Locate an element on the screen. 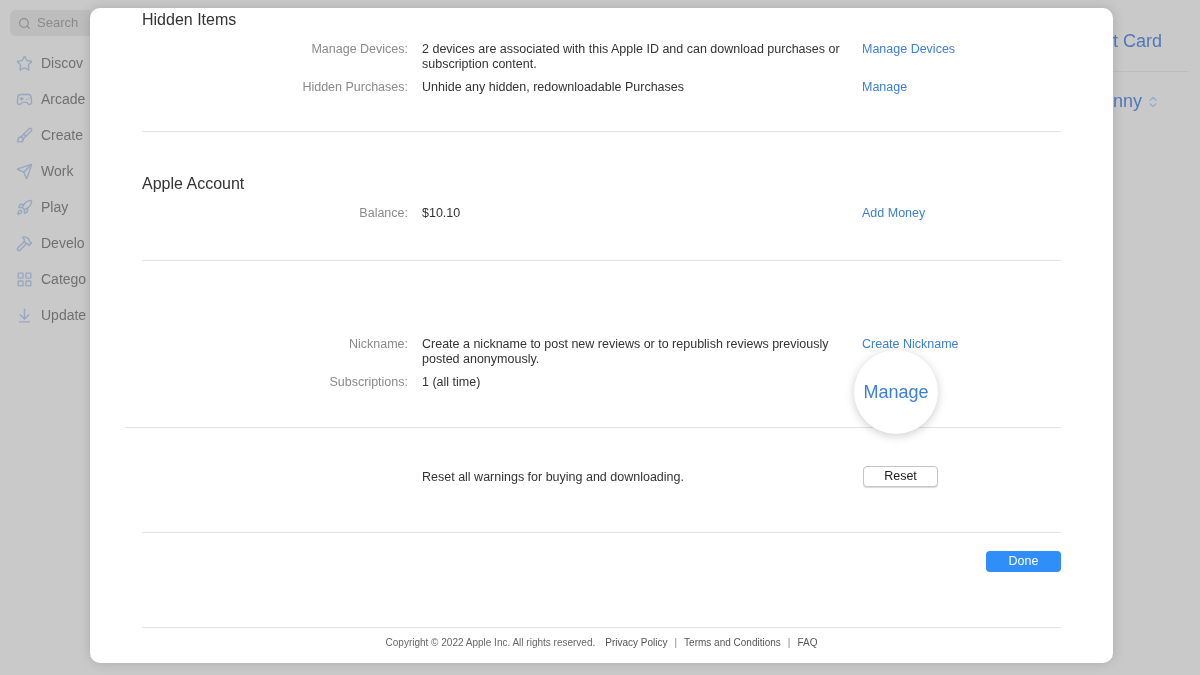 This screenshot has height=675, width=1200. reset-description: Reset all warnings for buying and downloading. is located at coordinates (553, 477).